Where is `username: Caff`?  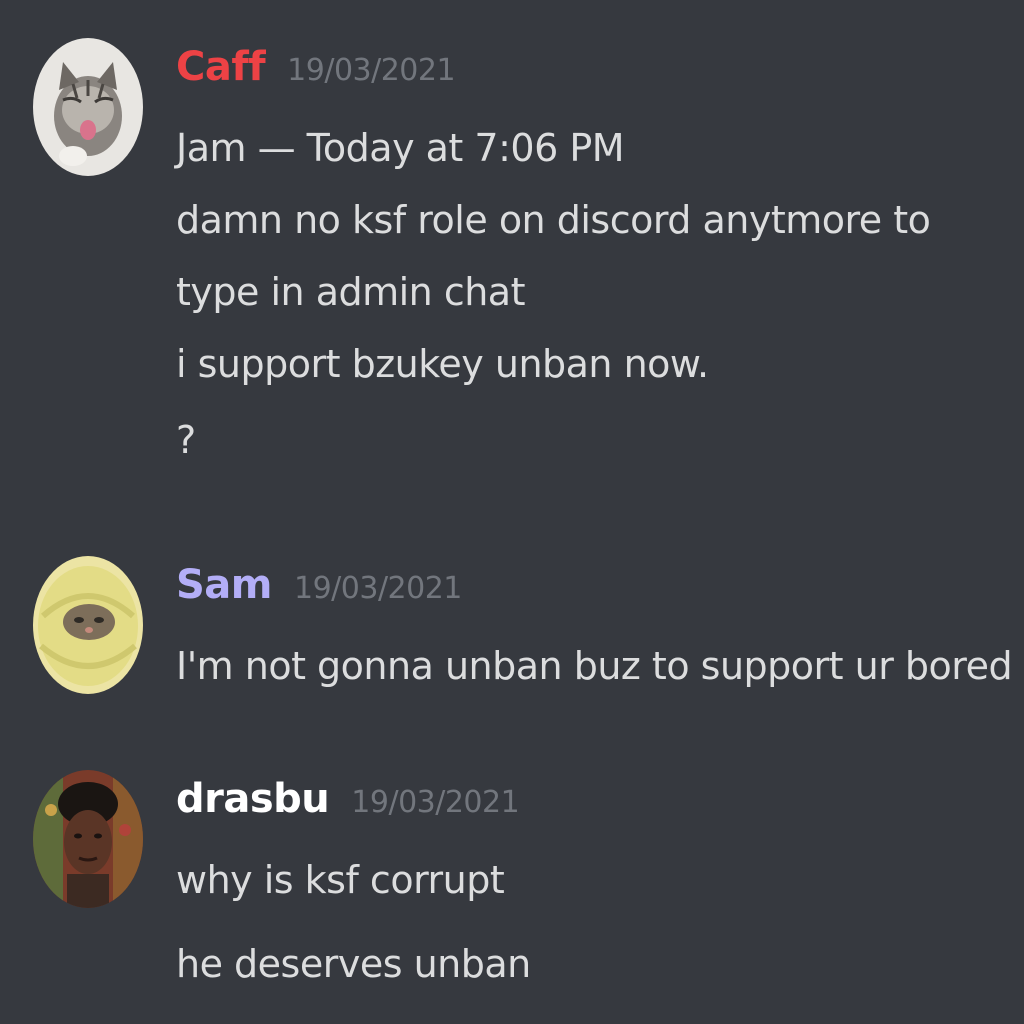
username: Caff is located at coordinates (221, 67).